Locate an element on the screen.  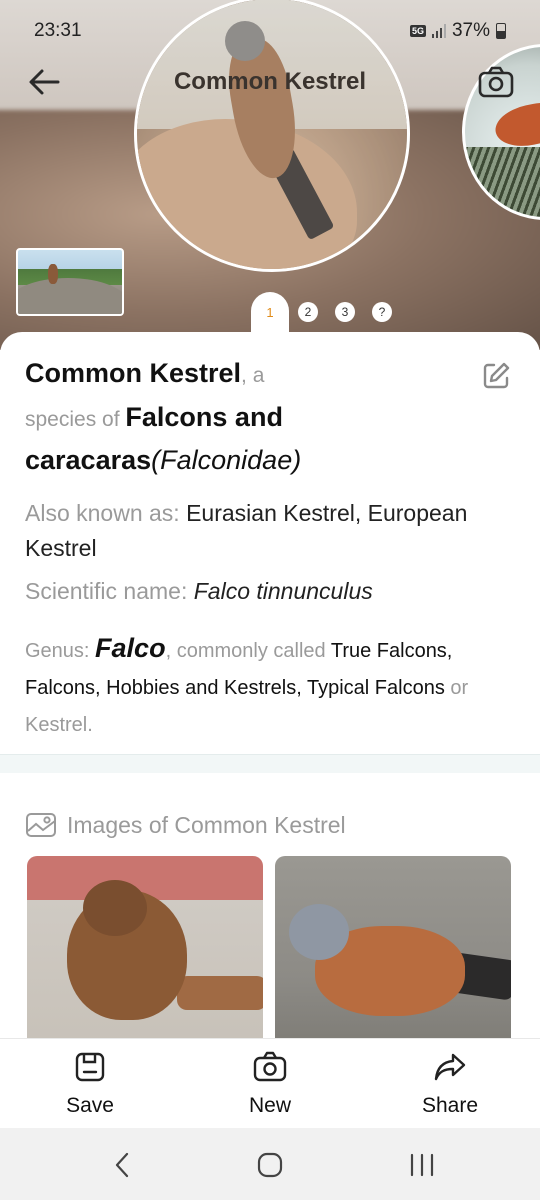
edit-icon is located at coordinates (496, 375).